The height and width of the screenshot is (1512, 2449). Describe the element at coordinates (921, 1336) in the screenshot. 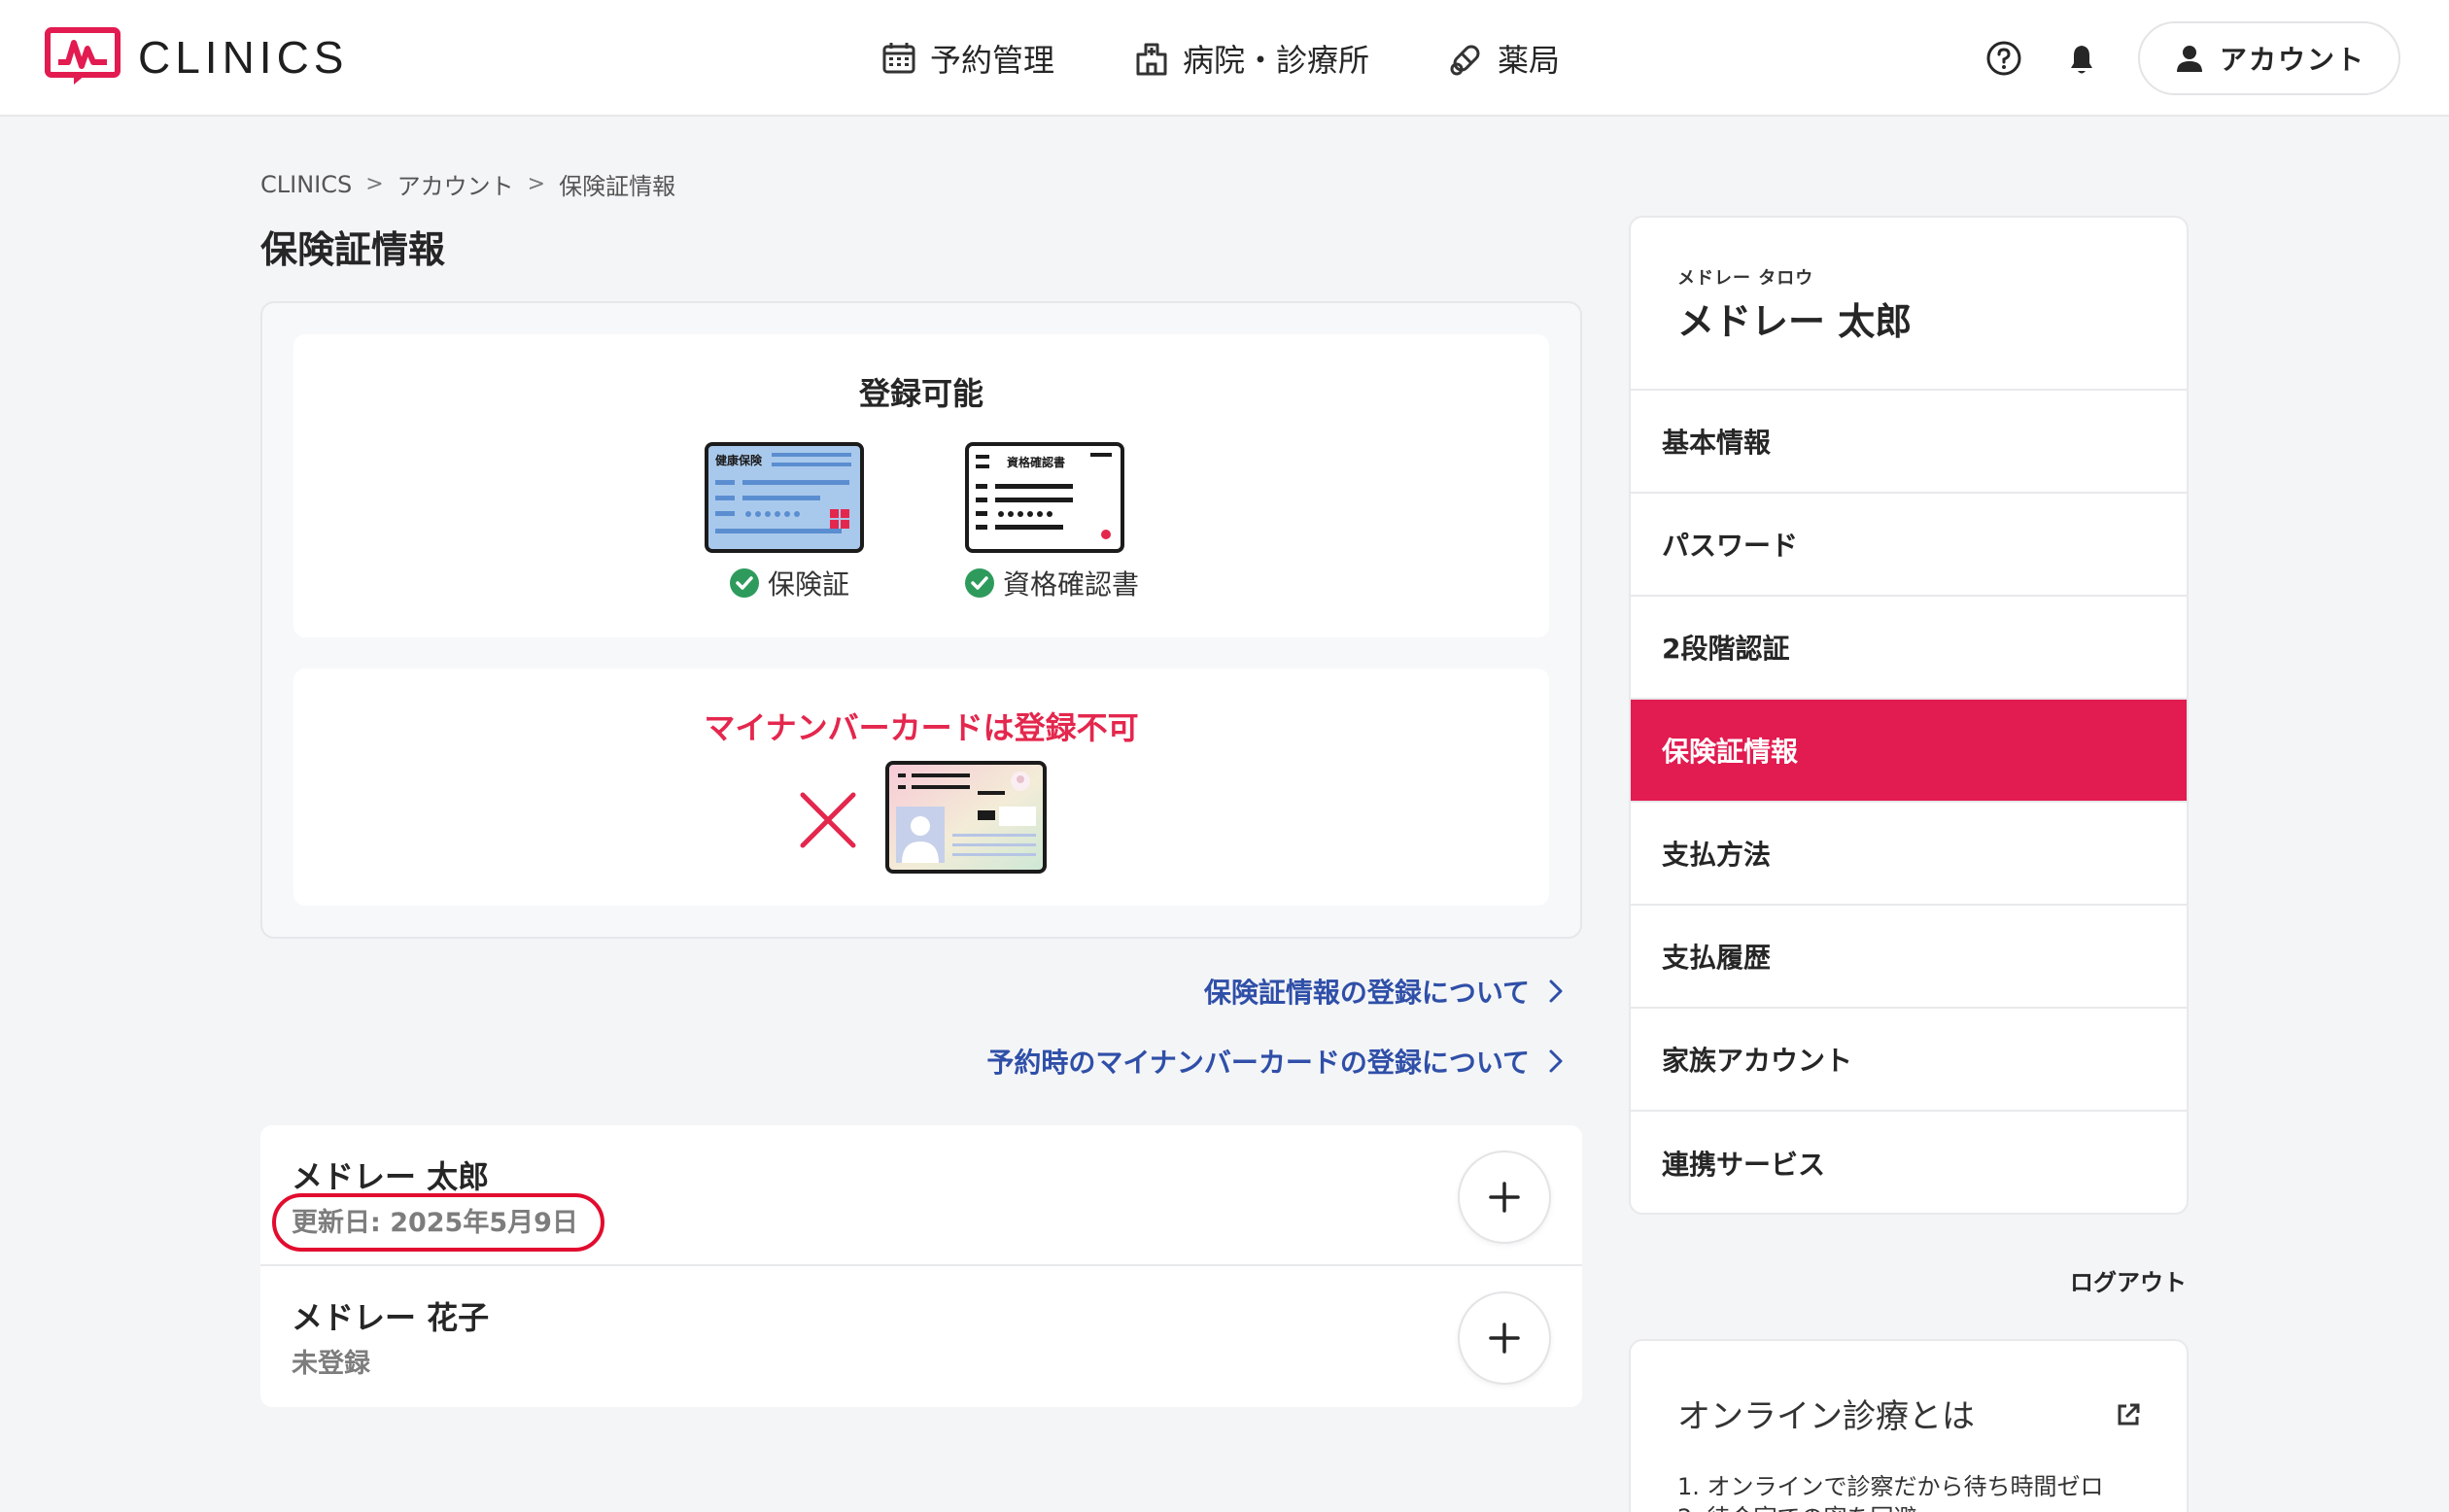

I see `list-item: メドレー 花子 未登録` at that location.